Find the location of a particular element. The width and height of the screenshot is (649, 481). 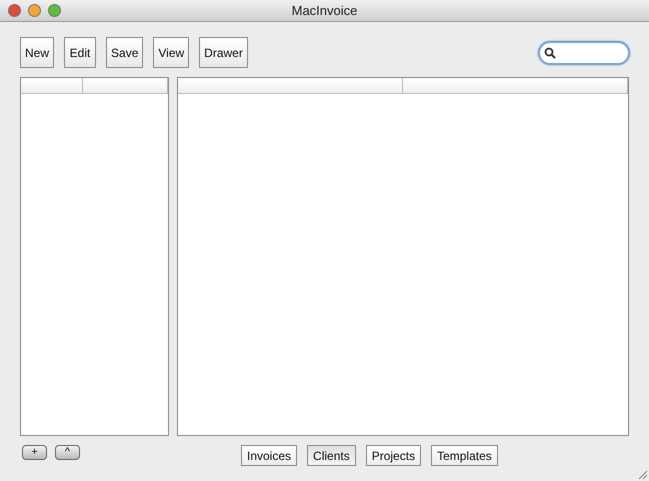

toolbar-button: Edit is located at coordinates (80, 52).